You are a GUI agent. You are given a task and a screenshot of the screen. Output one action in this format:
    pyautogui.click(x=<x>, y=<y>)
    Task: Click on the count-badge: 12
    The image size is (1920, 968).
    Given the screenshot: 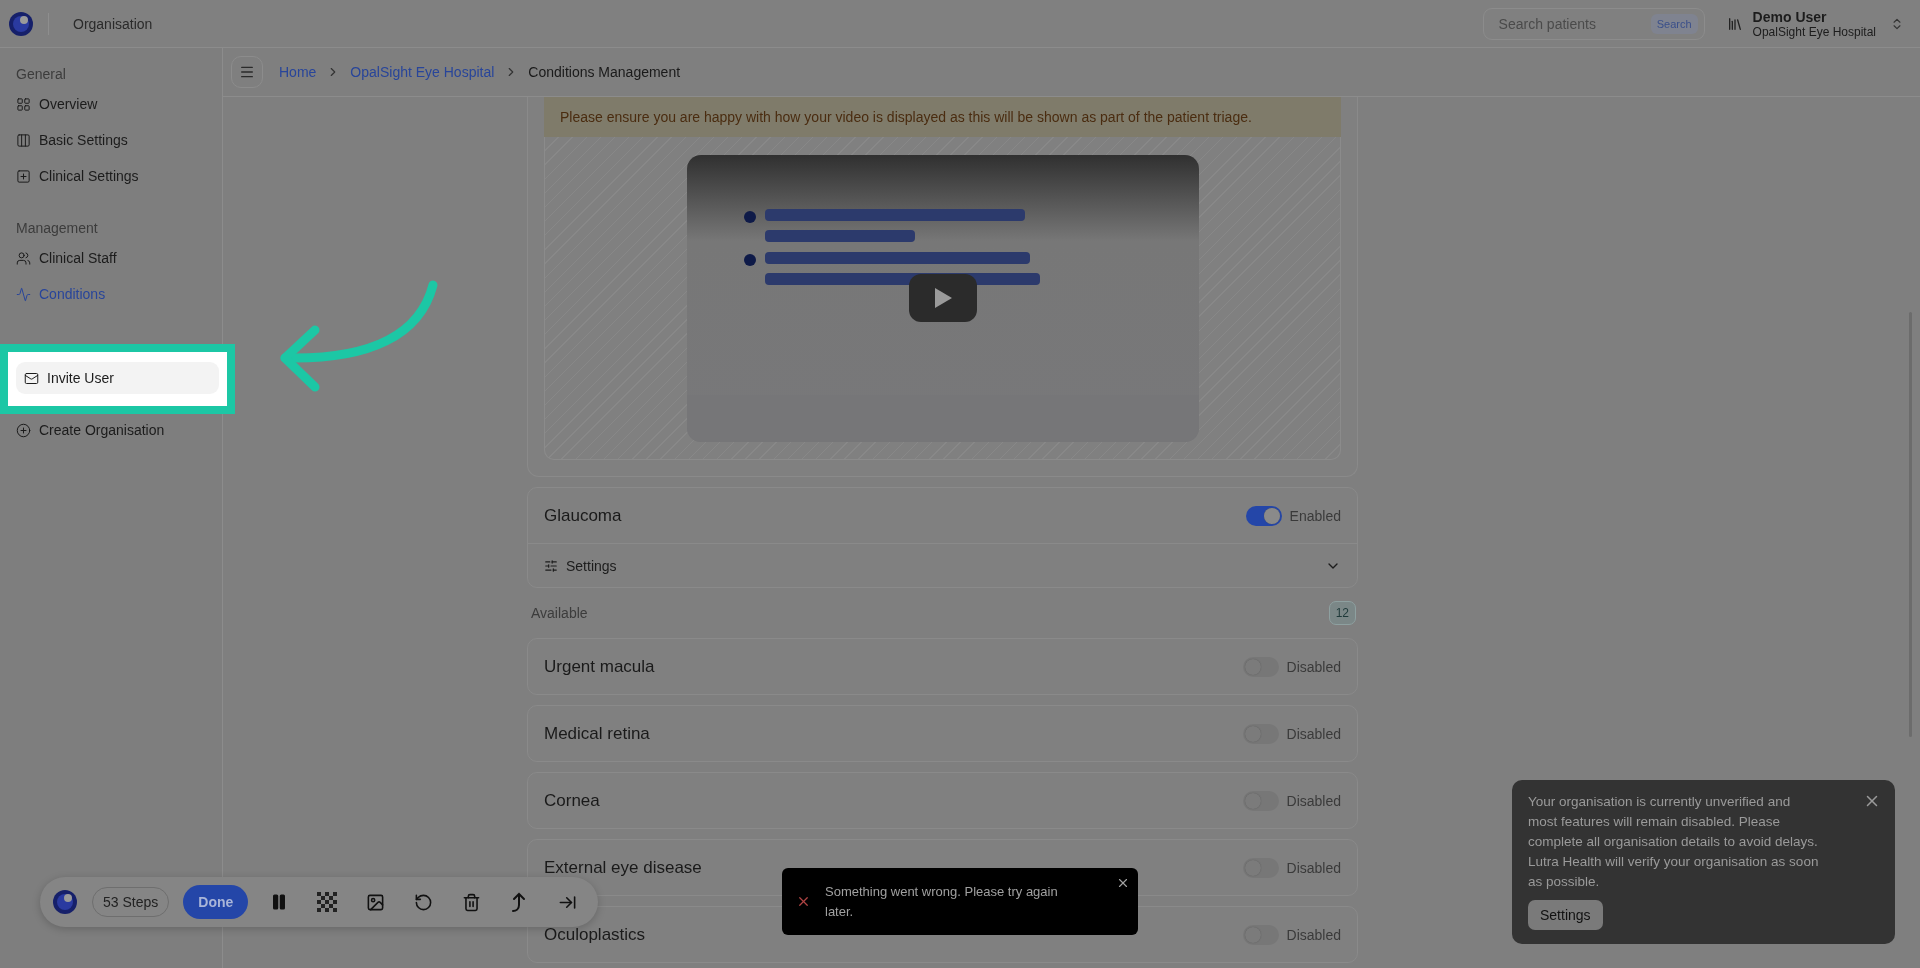 What is the action you would take?
    pyautogui.click(x=1342, y=613)
    